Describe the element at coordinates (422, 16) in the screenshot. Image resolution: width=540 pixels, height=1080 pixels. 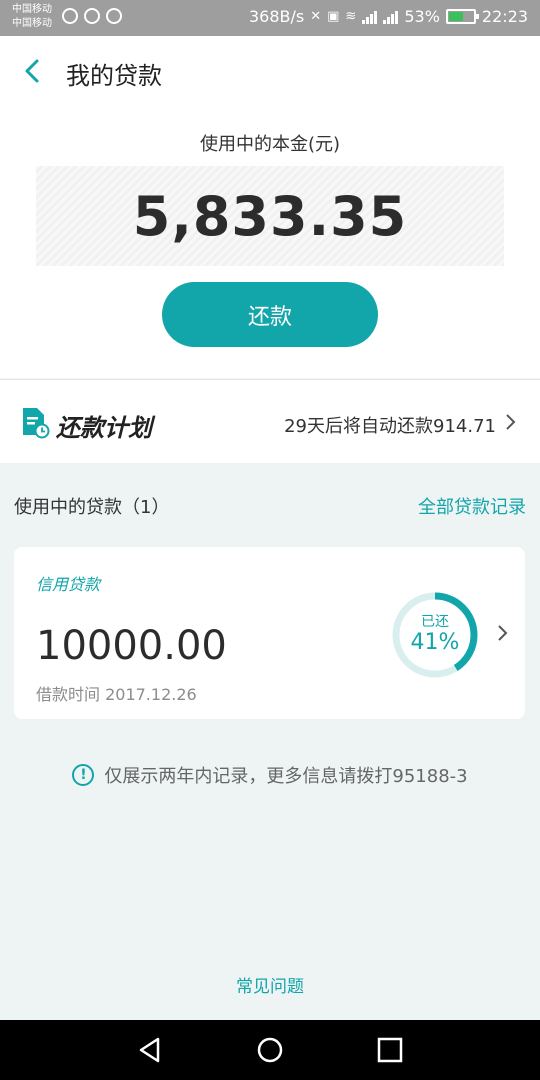
I see `battery-percent: 53%` at that location.